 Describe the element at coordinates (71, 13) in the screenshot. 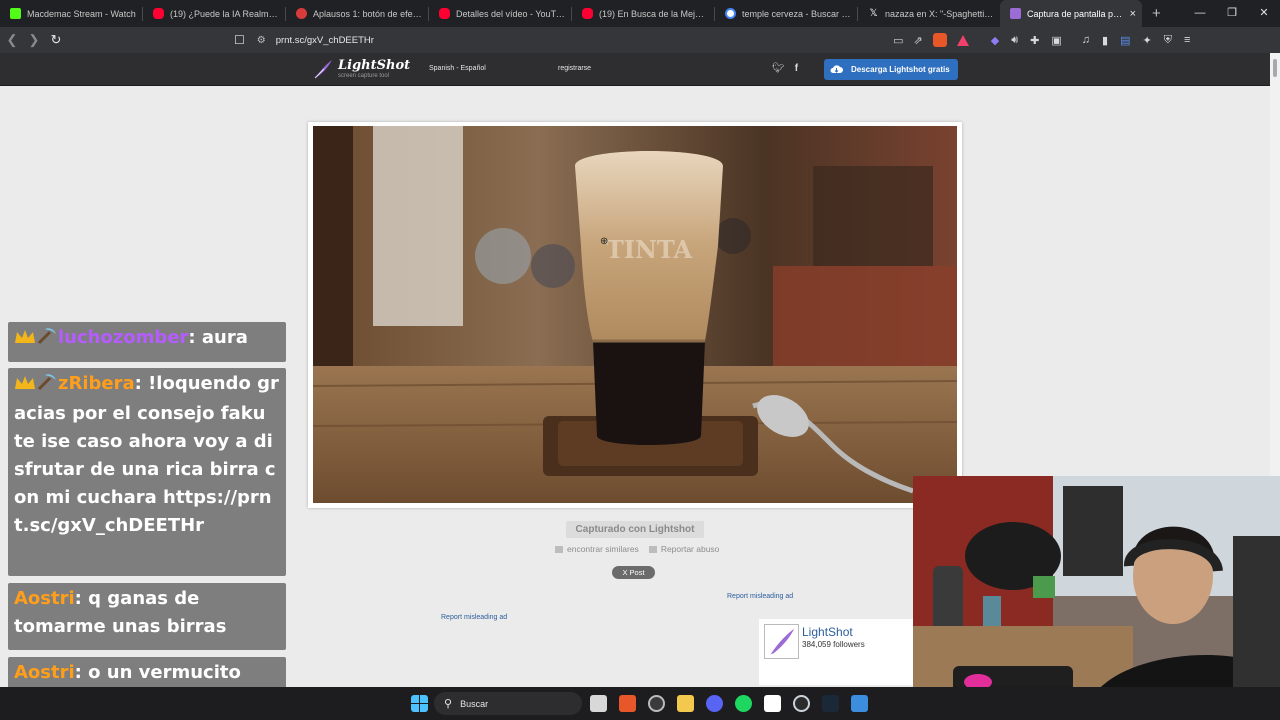

I see `tab-kick: Macdemac Stream - Watch` at that location.